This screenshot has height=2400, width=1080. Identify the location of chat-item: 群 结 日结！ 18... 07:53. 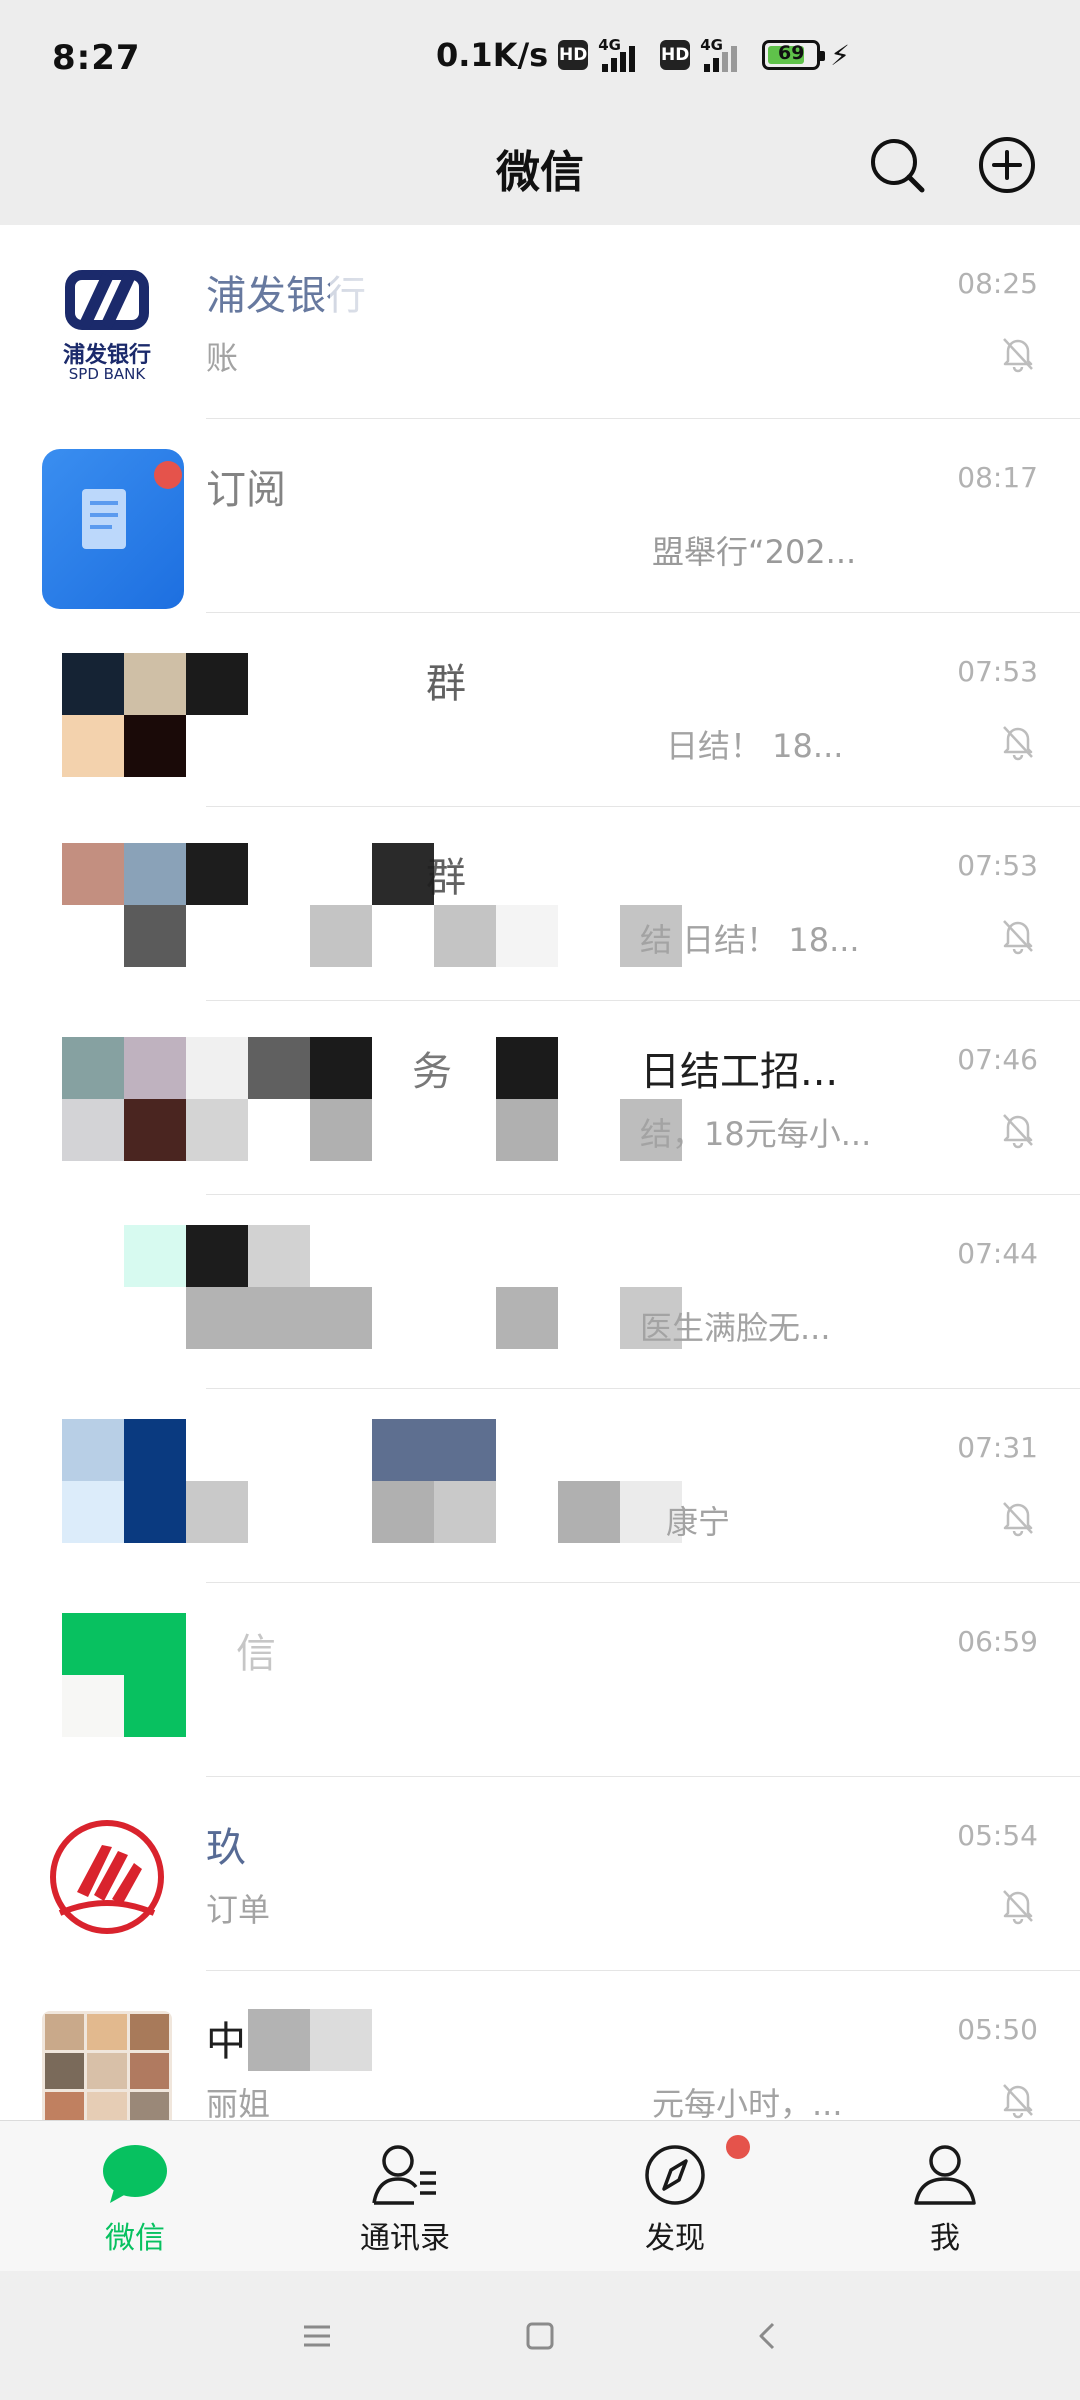
(540, 904).